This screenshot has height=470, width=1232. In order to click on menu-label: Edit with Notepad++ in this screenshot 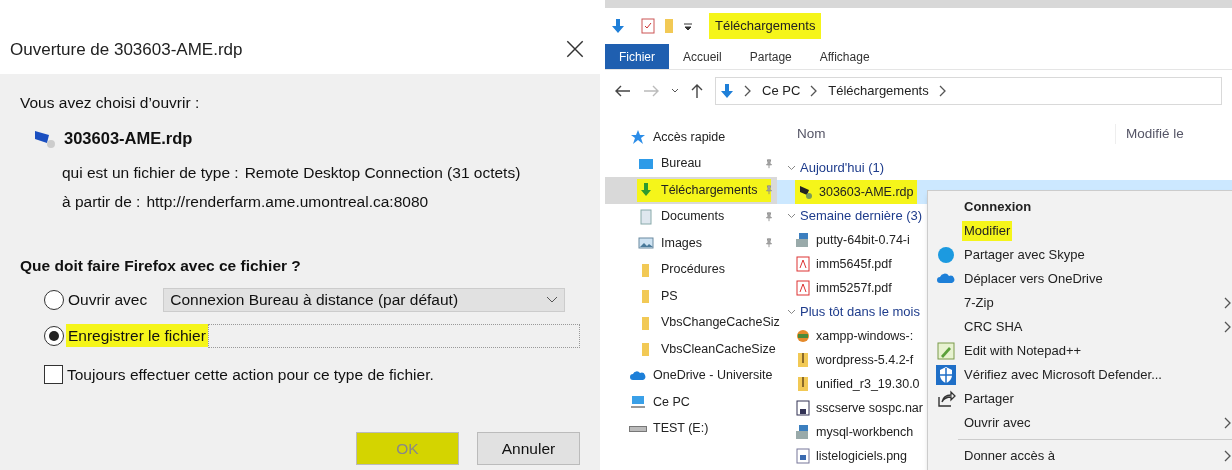, I will do `click(1023, 351)`.